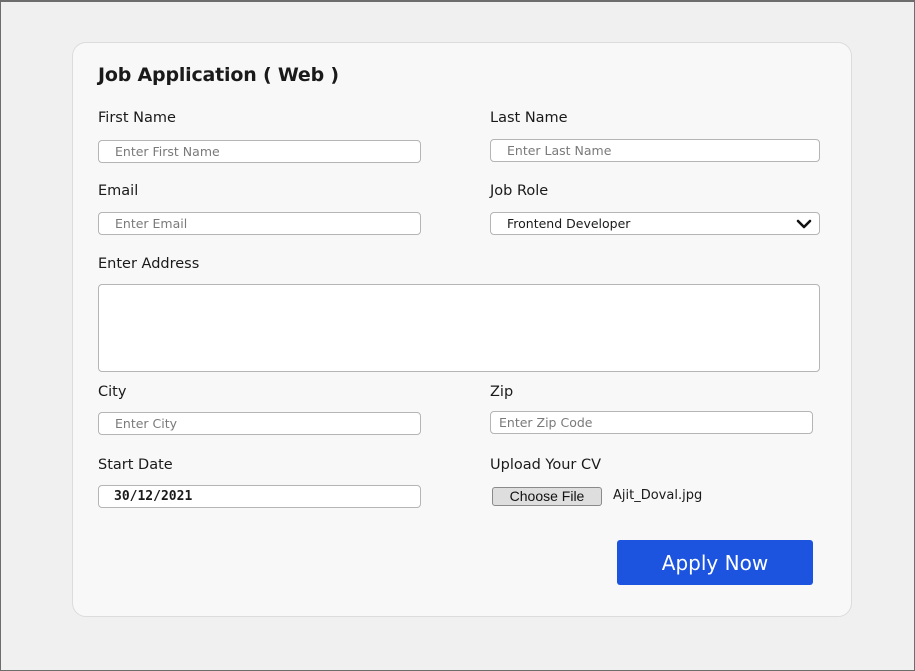  What do you see at coordinates (655, 223) in the screenshot?
I see `job-role-select: Frontend Developer` at bounding box center [655, 223].